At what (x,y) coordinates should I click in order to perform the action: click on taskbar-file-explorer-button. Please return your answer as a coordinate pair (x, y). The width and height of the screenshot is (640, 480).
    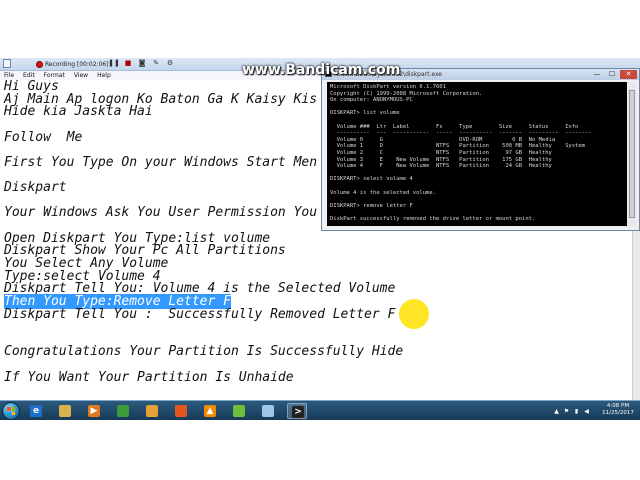
    Looking at the image, I should click on (65, 411).